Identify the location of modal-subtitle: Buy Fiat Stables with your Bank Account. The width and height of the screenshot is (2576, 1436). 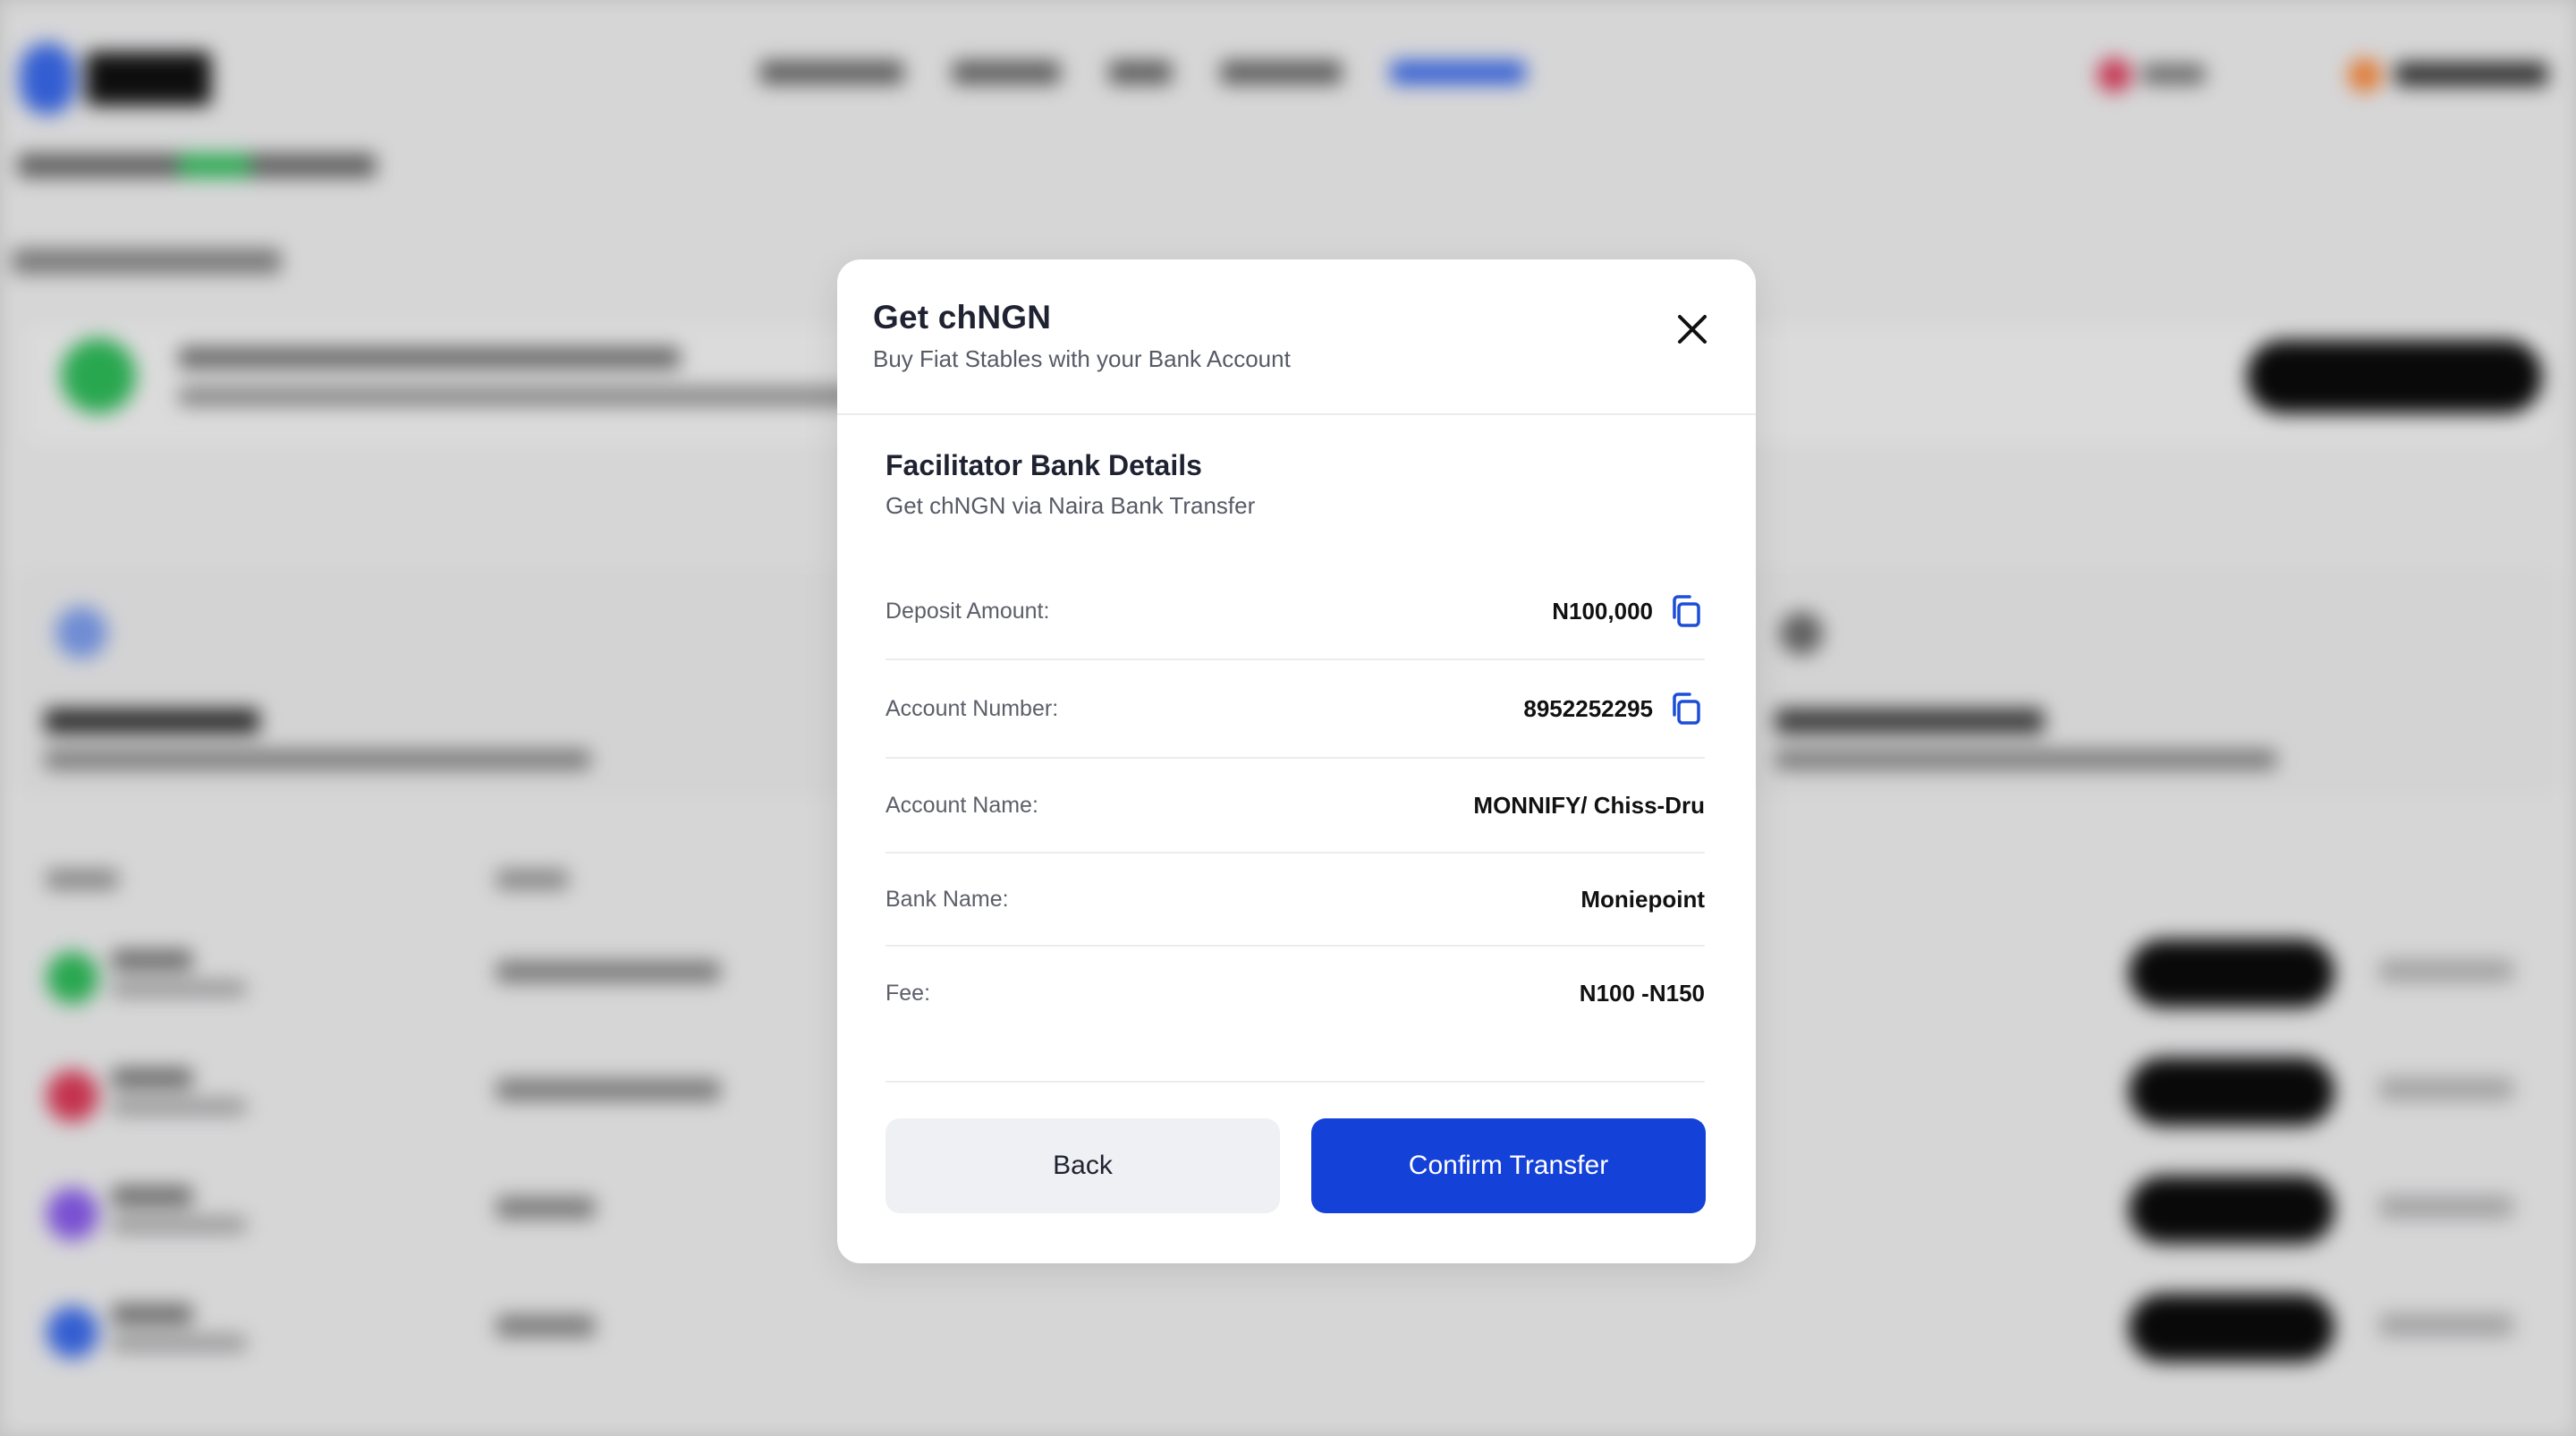
(1082, 358).